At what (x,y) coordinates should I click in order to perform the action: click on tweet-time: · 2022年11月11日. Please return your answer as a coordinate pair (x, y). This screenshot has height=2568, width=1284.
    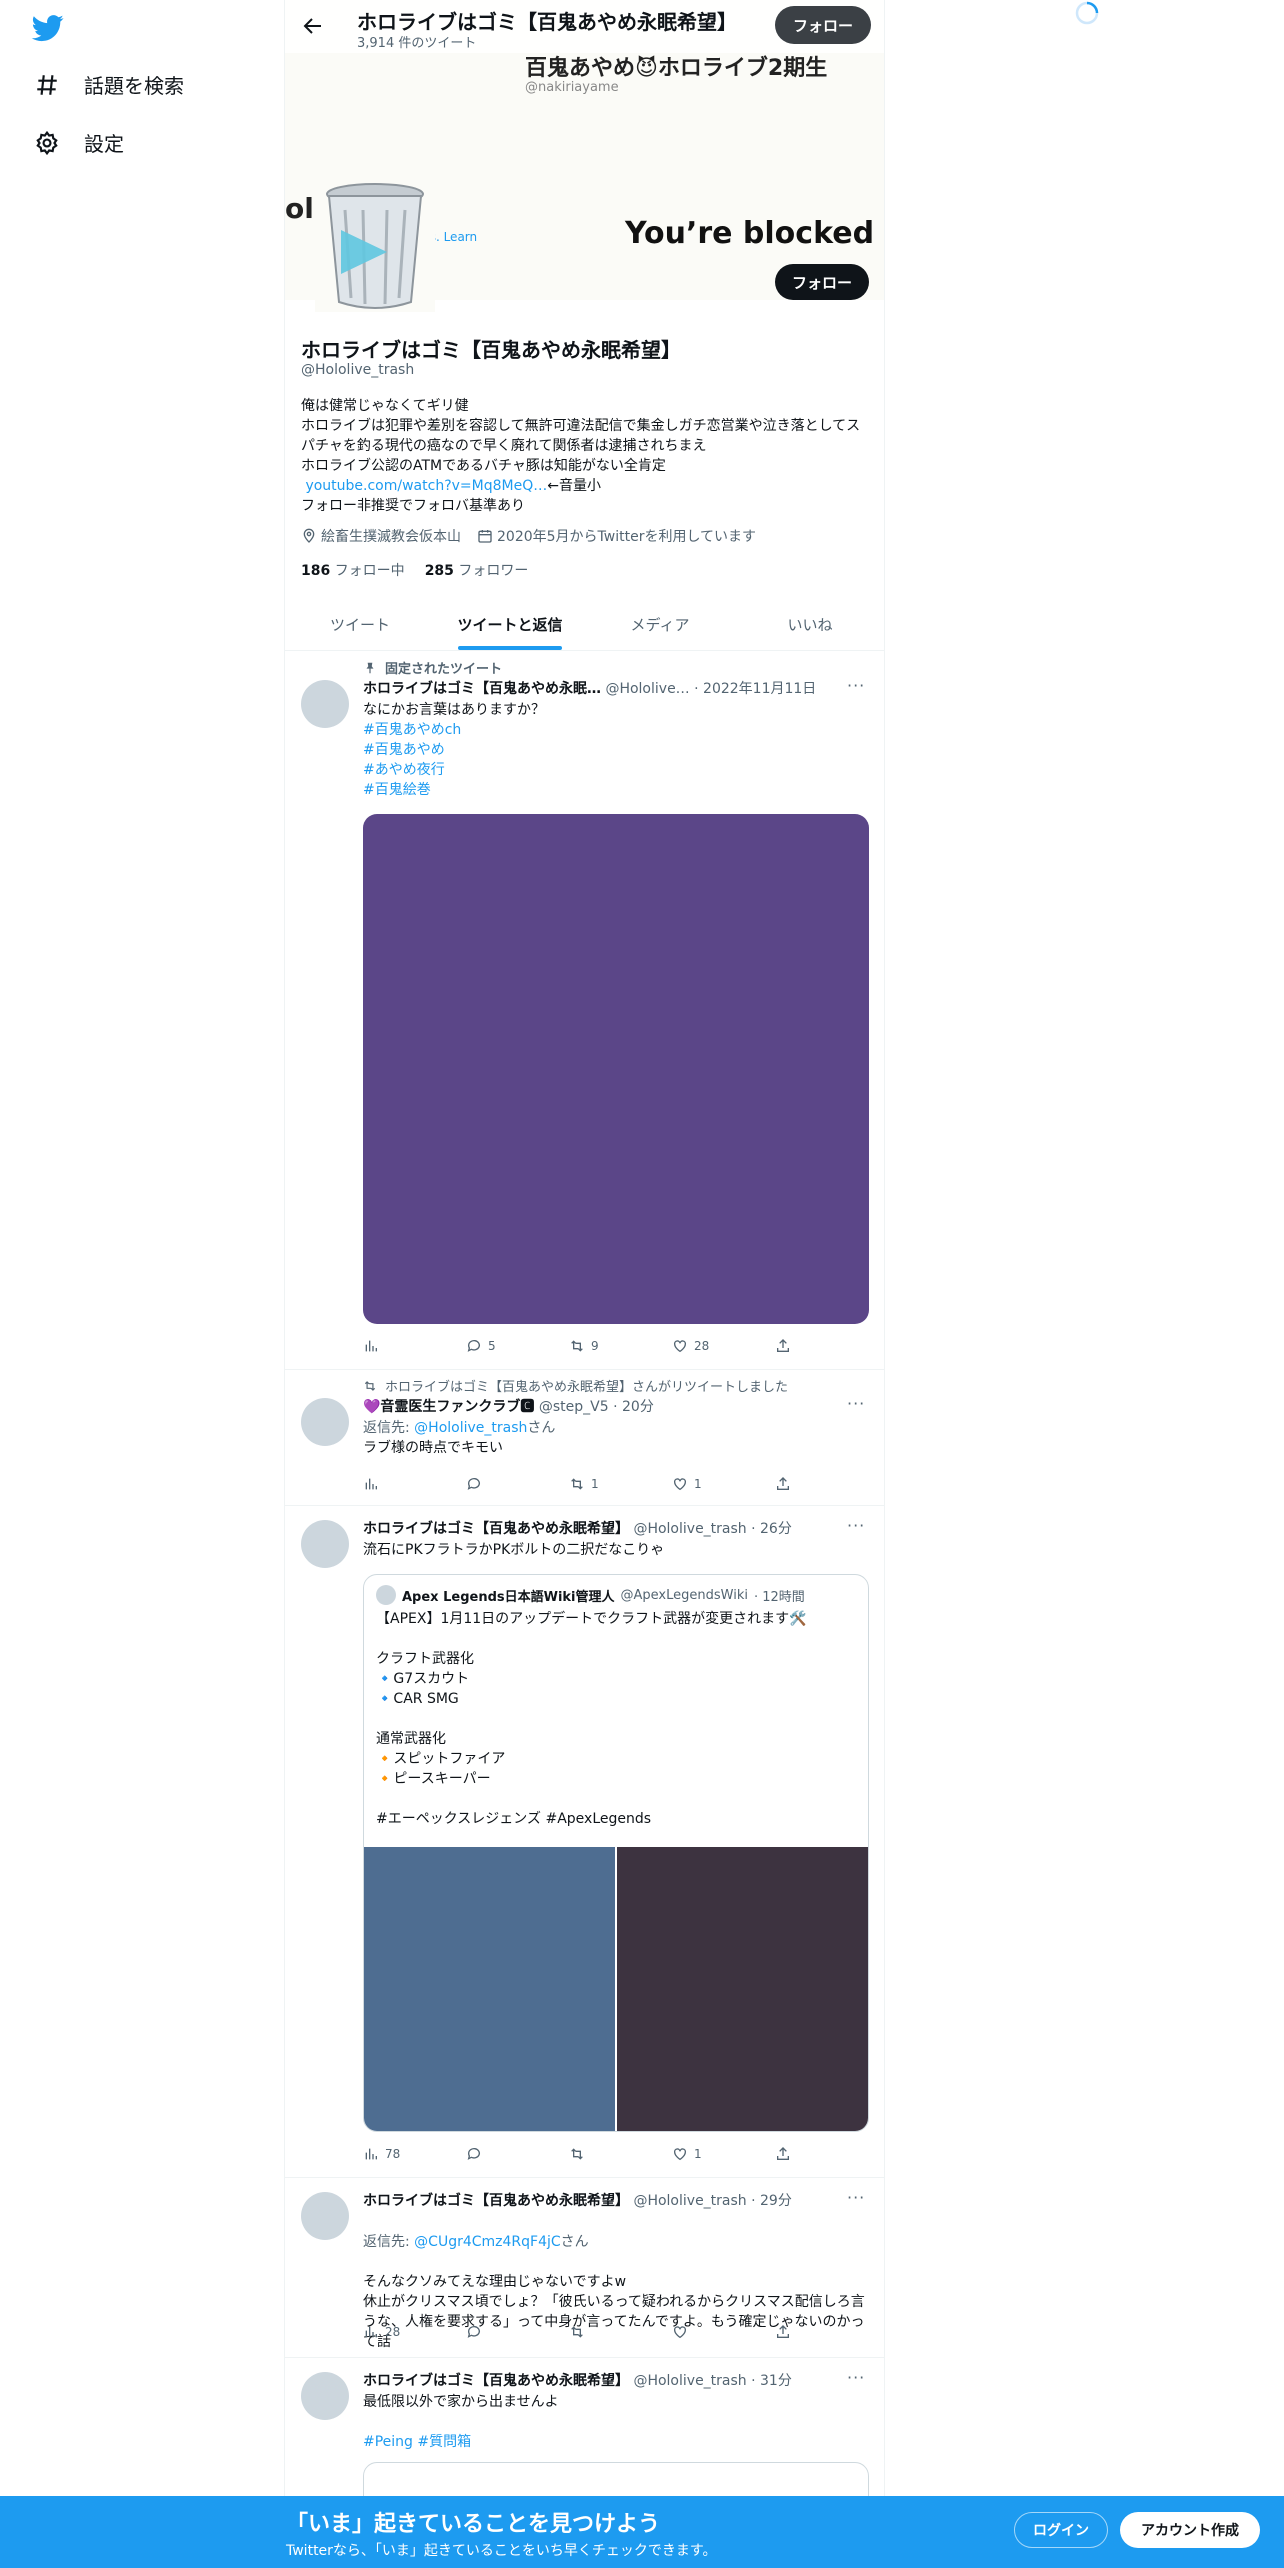
    Looking at the image, I should click on (755, 689).